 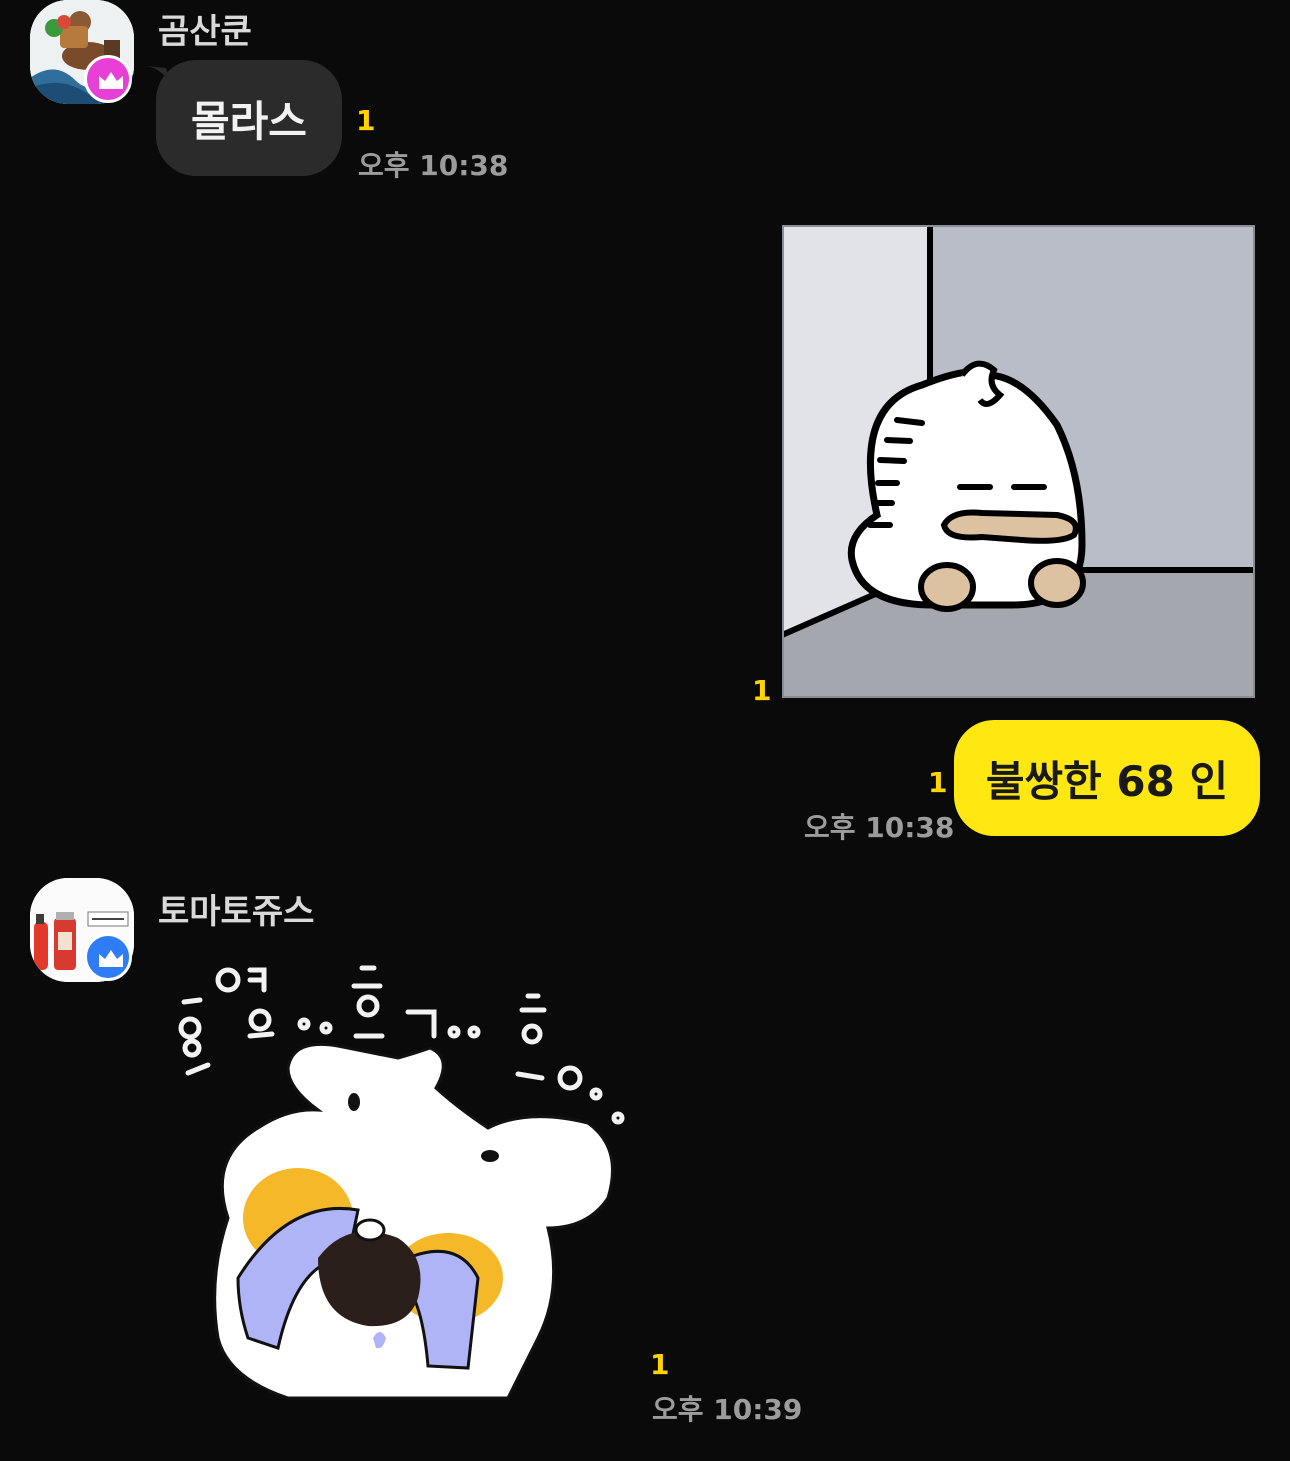 What do you see at coordinates (205, 32) in the screenshot?
I see `sender-name: 곰산쿤` at bounding box center [205, 32].